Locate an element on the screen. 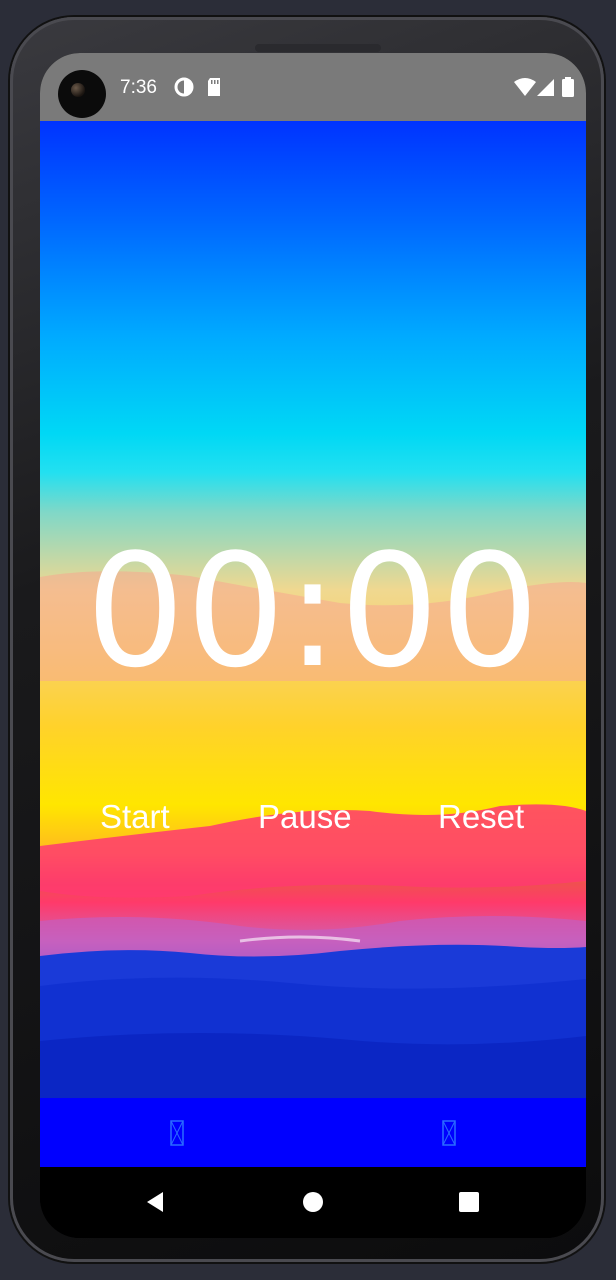 This screenshot has height=1280, width=616. sd-card-icon is located at coordinates (214, 87).